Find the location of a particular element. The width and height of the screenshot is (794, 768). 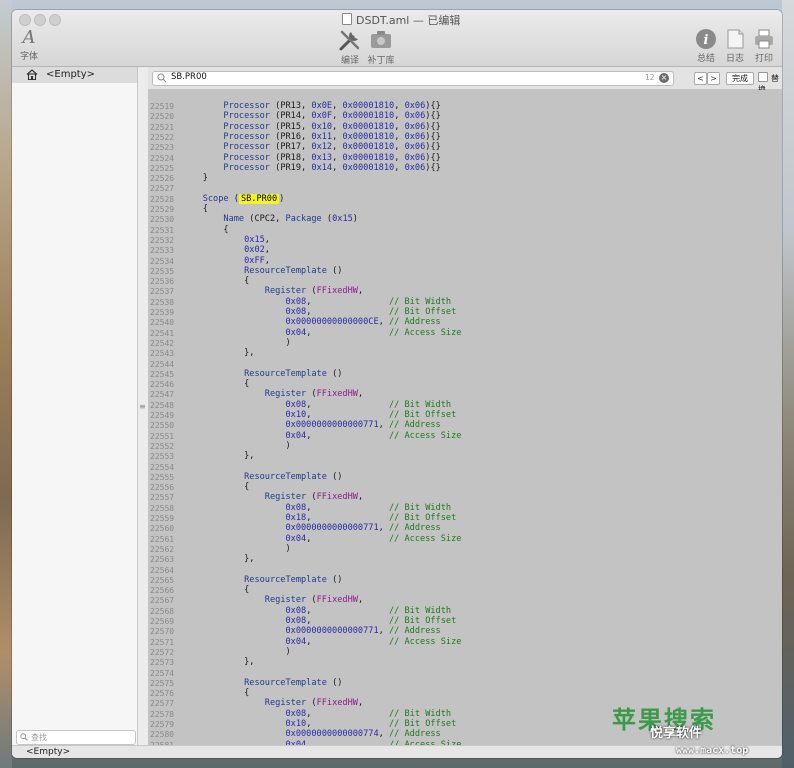

previous-match-button: < is located at coordinates (700, 78).